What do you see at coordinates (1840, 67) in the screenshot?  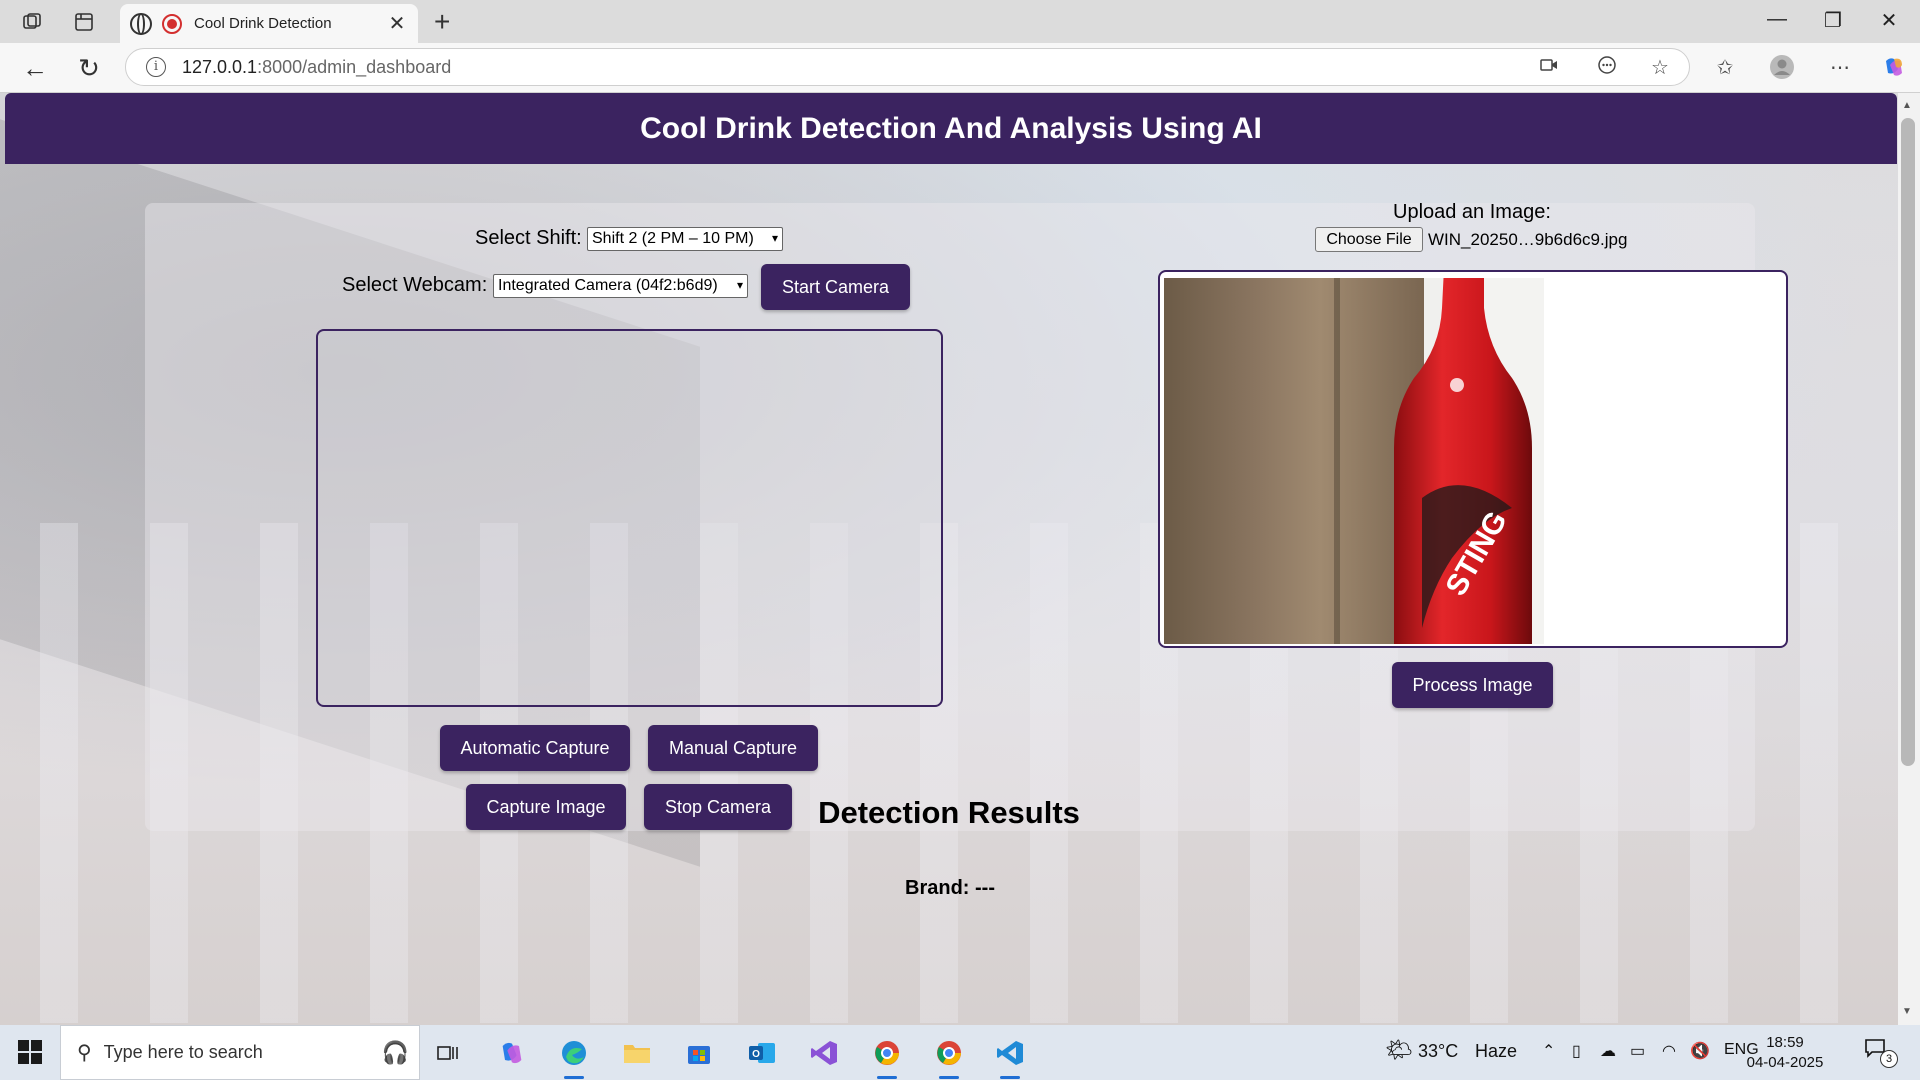 I see `more-icon: ⋯` at bounding box center [1840, 67].